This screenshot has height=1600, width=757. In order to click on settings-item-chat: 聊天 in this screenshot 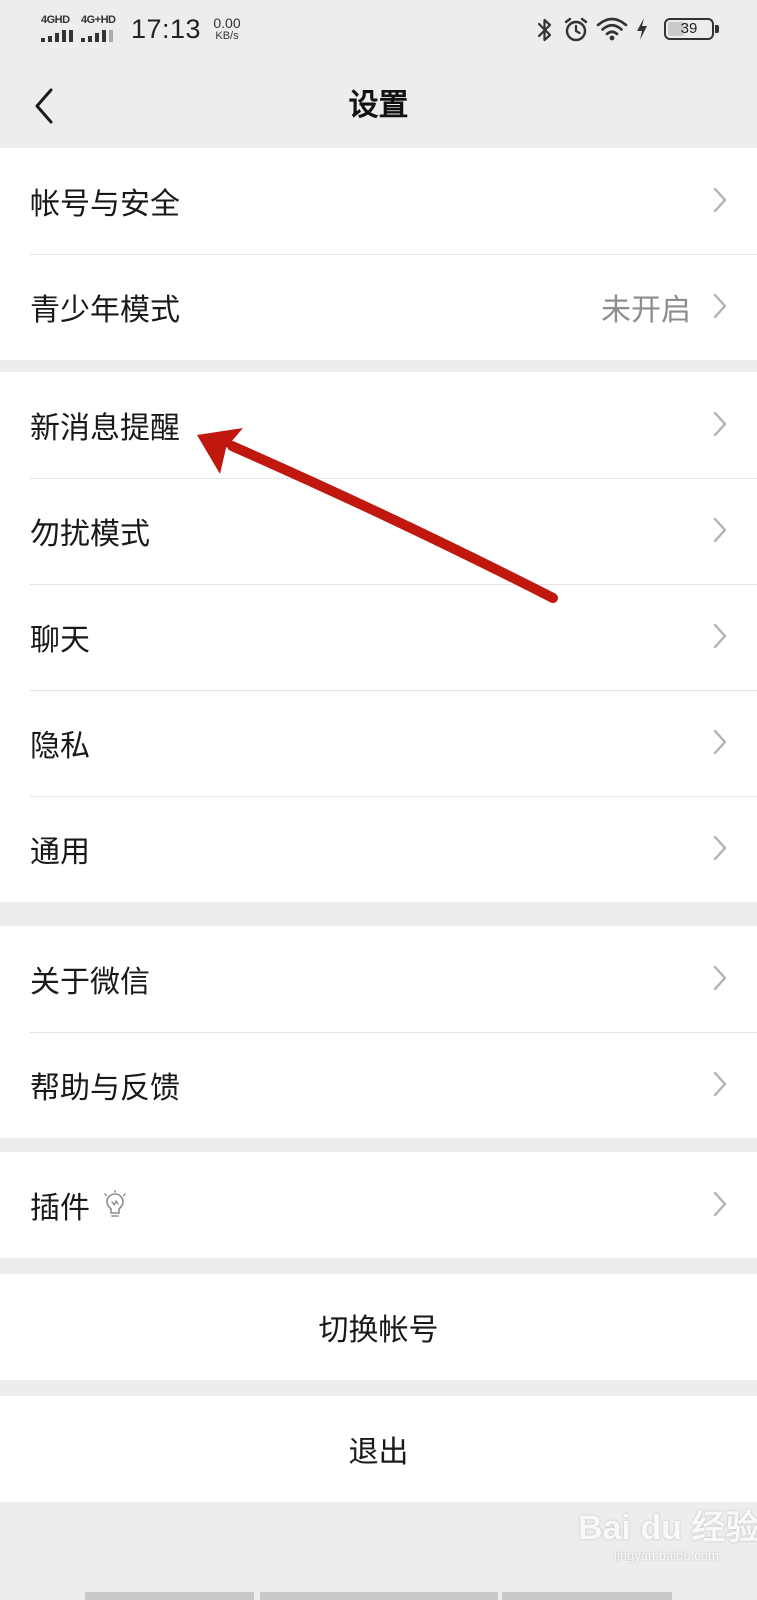, I will do `click(378, 637)`.